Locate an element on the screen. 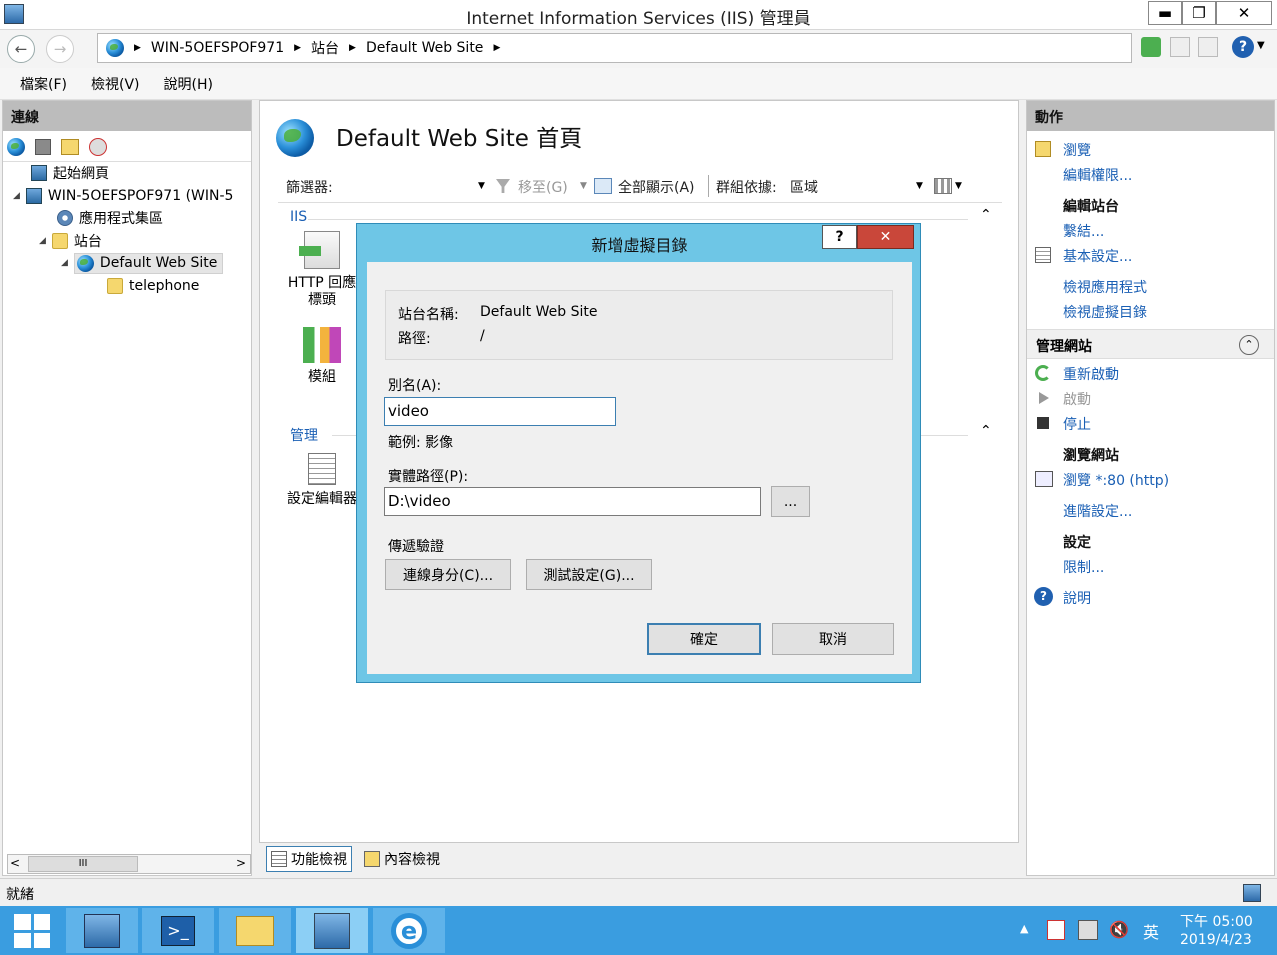  scroll-right-icon: > is located at coordinates (241, 863).